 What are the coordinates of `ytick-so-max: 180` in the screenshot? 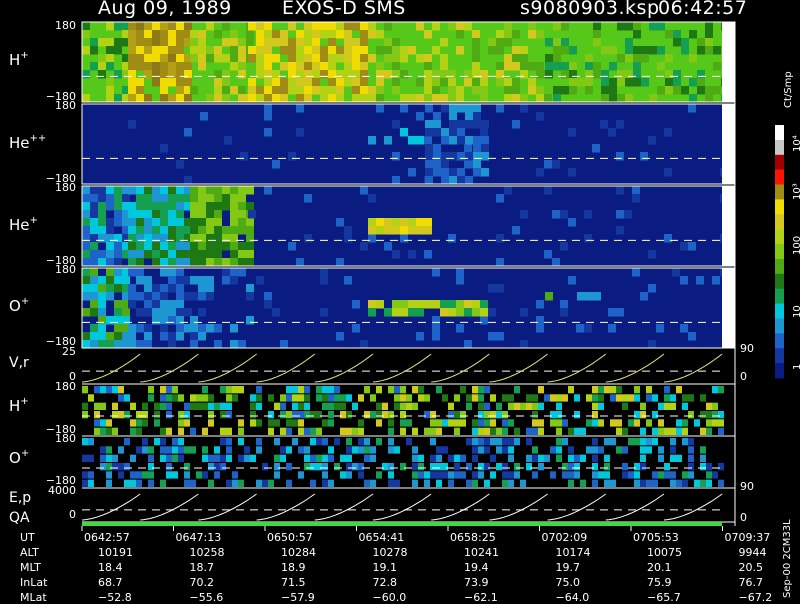 It's located at (65, 438).